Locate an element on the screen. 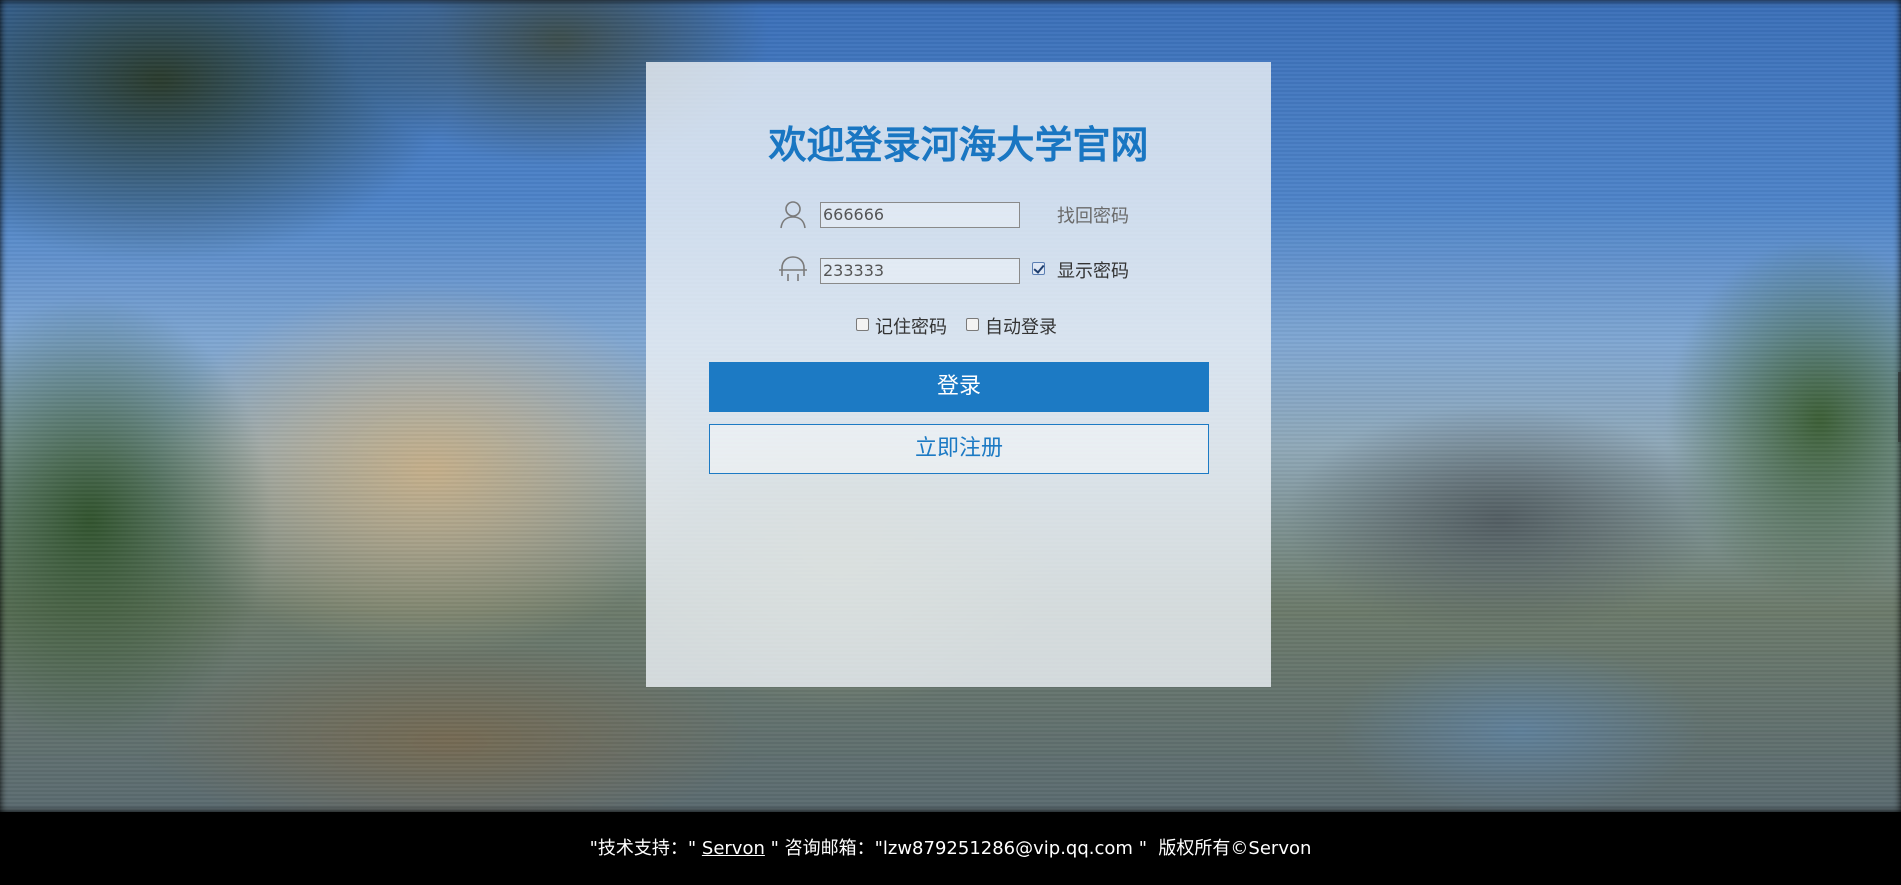 Image resolution: width=1901 pixels, height=885 pixels. email-suffix: " is located at coordinates (1142, 848).